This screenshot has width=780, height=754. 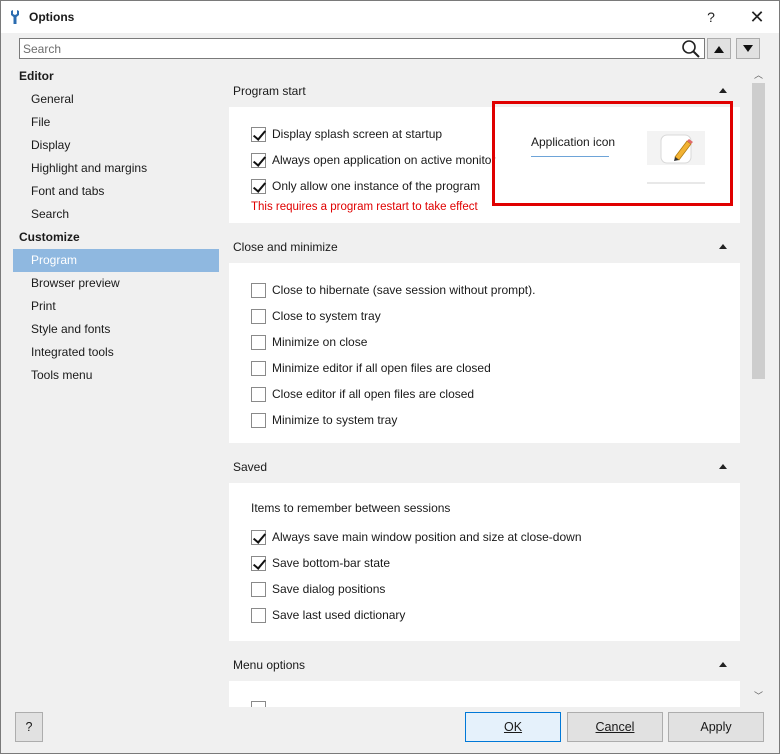 What do you see at coordinates (116, 191) in the screenshot?
I see `tree-item-font-tabs: Font and tabs` at bounding box center [116, 191].